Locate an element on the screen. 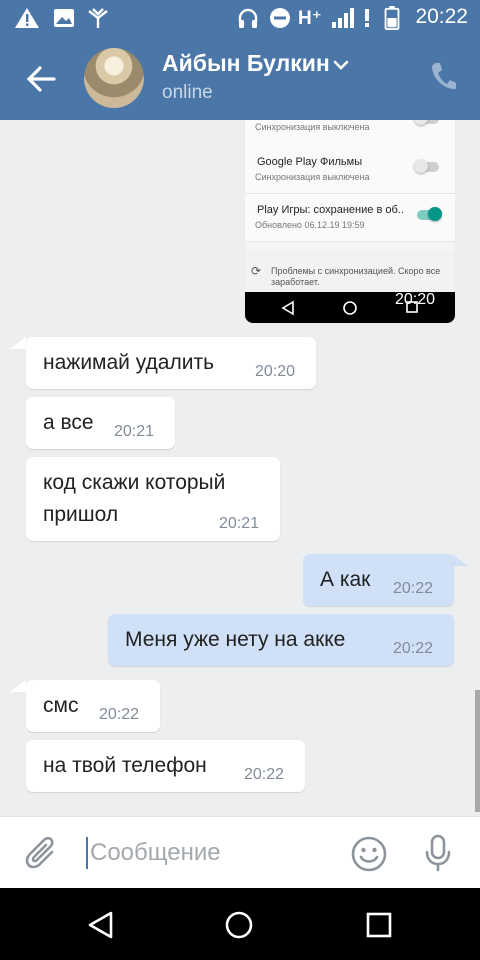  headphones-icon is located at coordinates (248, 18).